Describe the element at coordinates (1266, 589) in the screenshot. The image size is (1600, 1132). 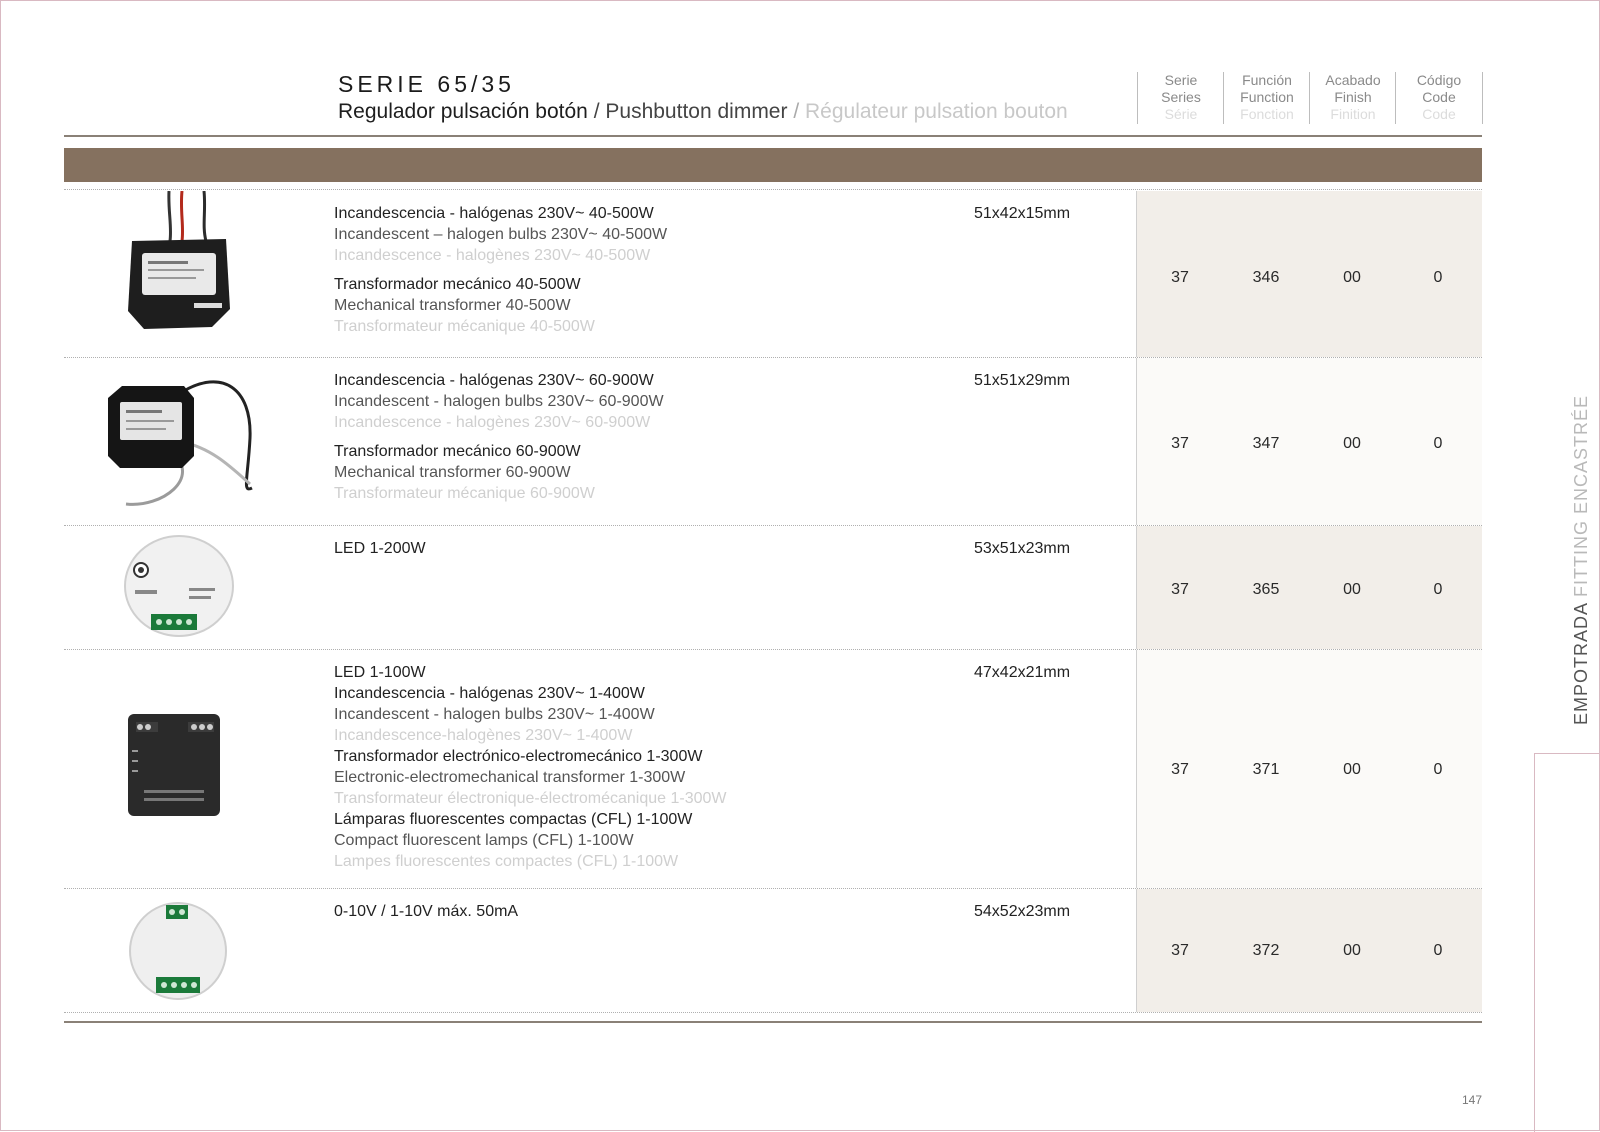
I see `code-function: 365` at that location.